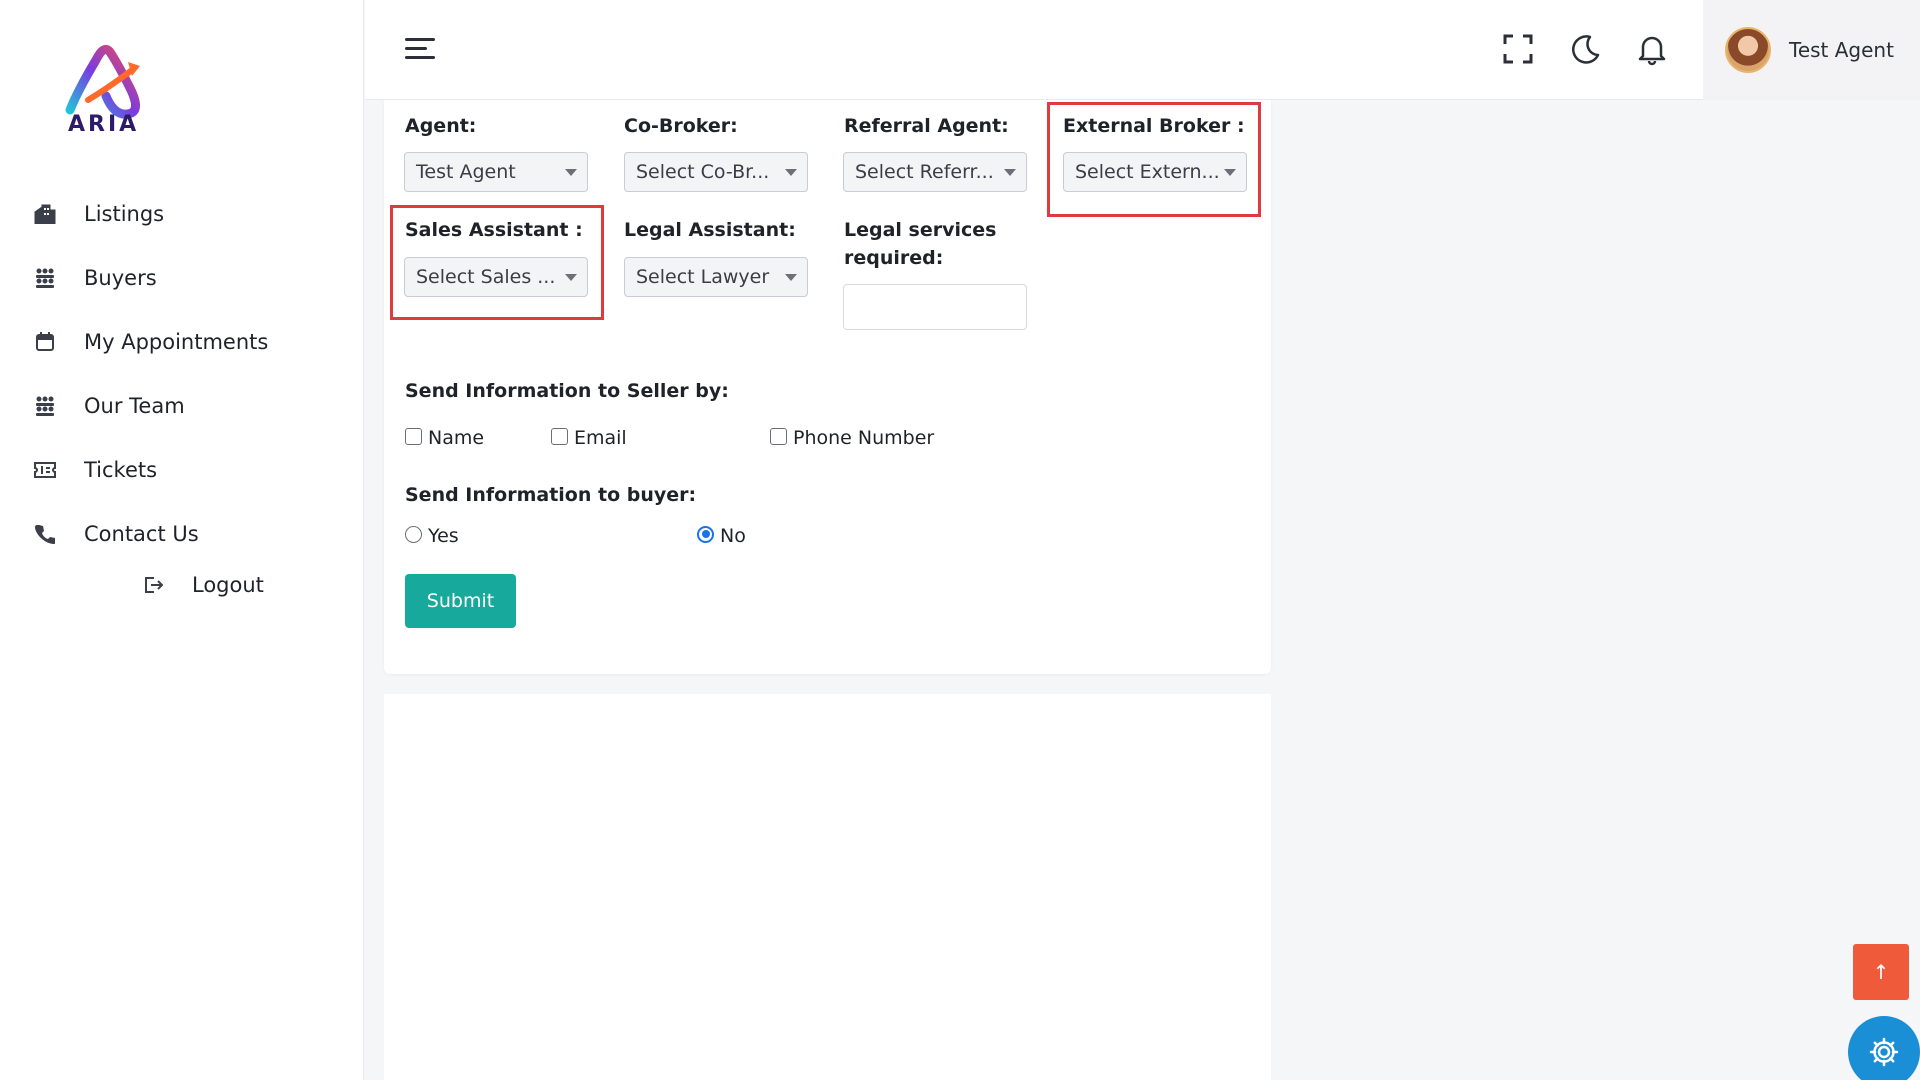  I want to click on legal-assistant-label: Legal Assistant:, so click(710, 230).